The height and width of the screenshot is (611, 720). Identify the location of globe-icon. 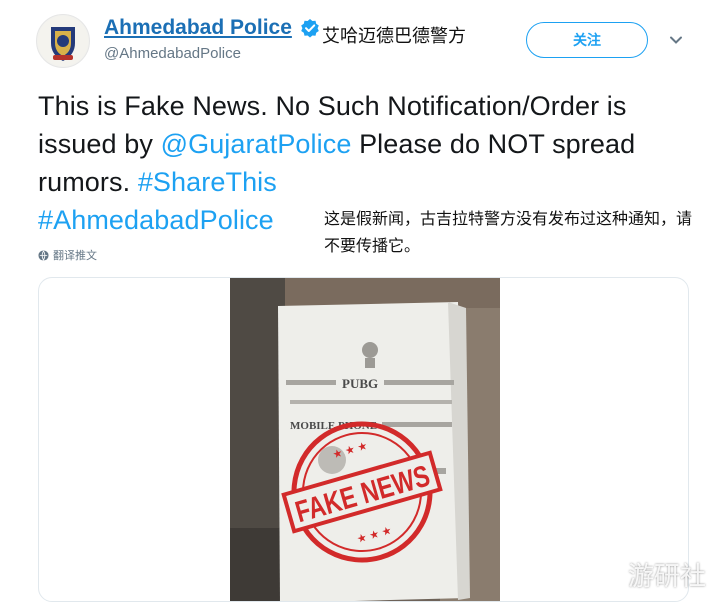
(43, 255).